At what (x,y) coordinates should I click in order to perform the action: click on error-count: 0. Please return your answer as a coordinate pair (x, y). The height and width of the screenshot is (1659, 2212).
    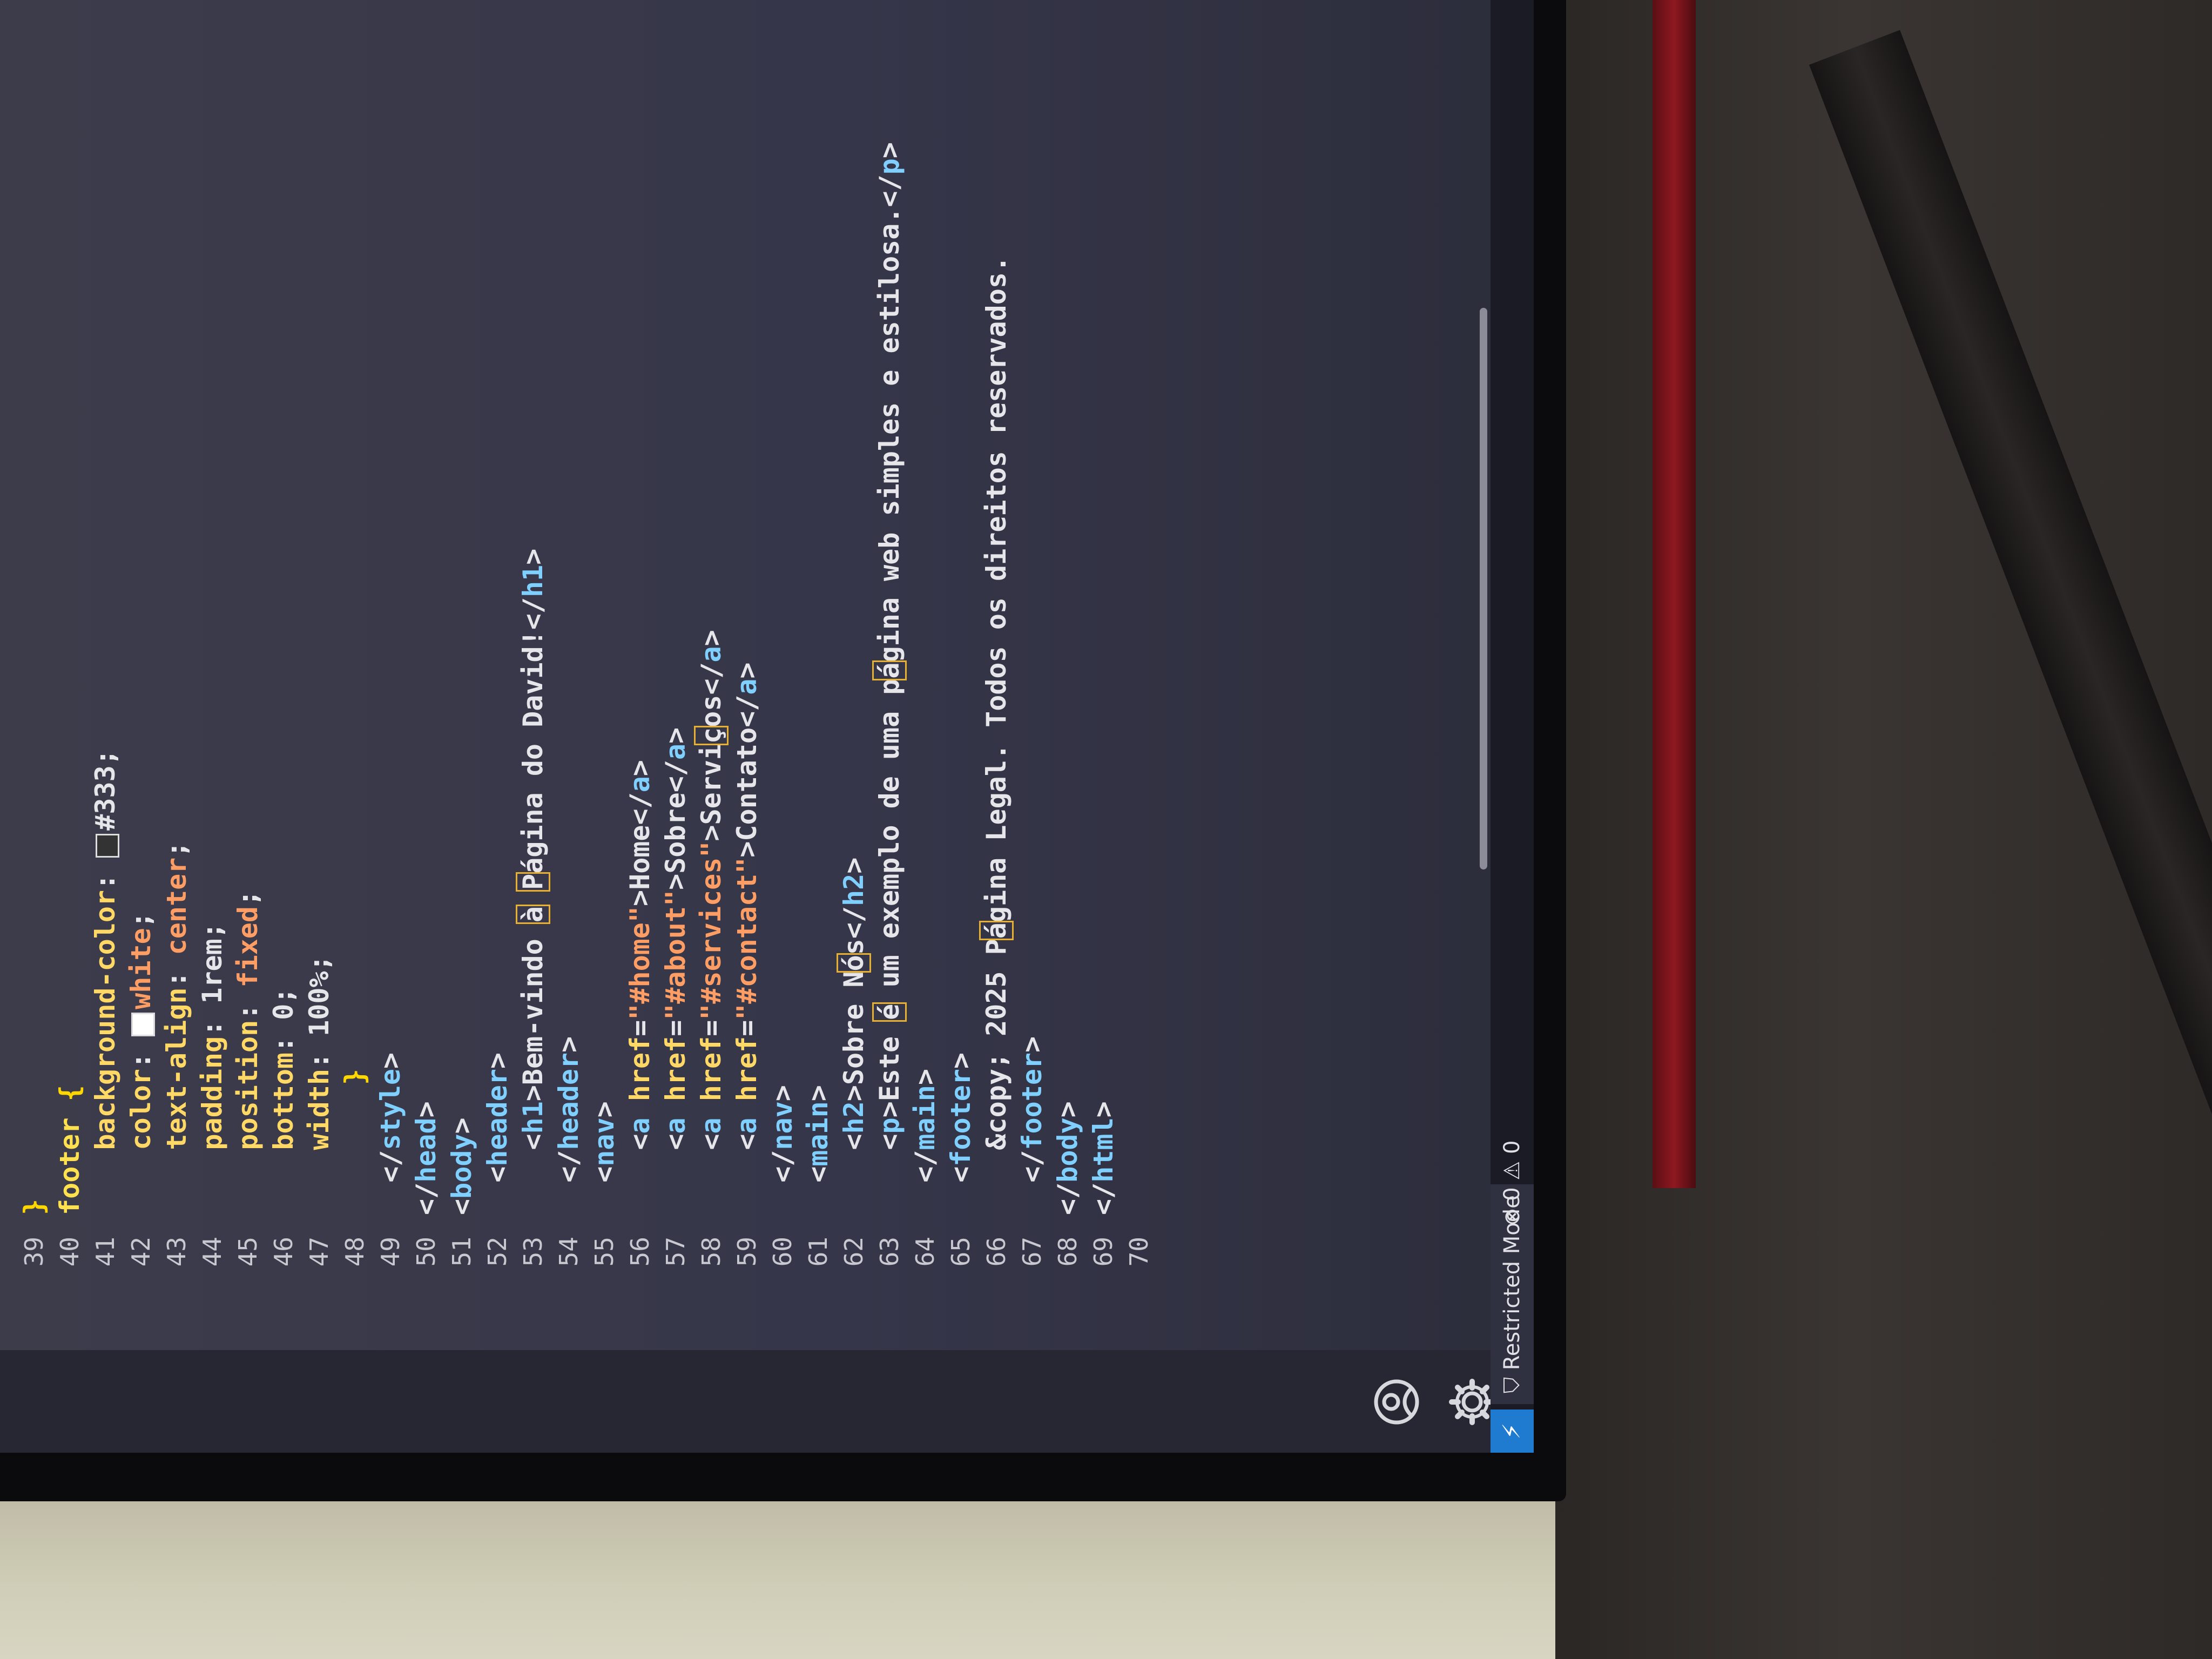
    Looking at the image, I should click on (1512, 1194).